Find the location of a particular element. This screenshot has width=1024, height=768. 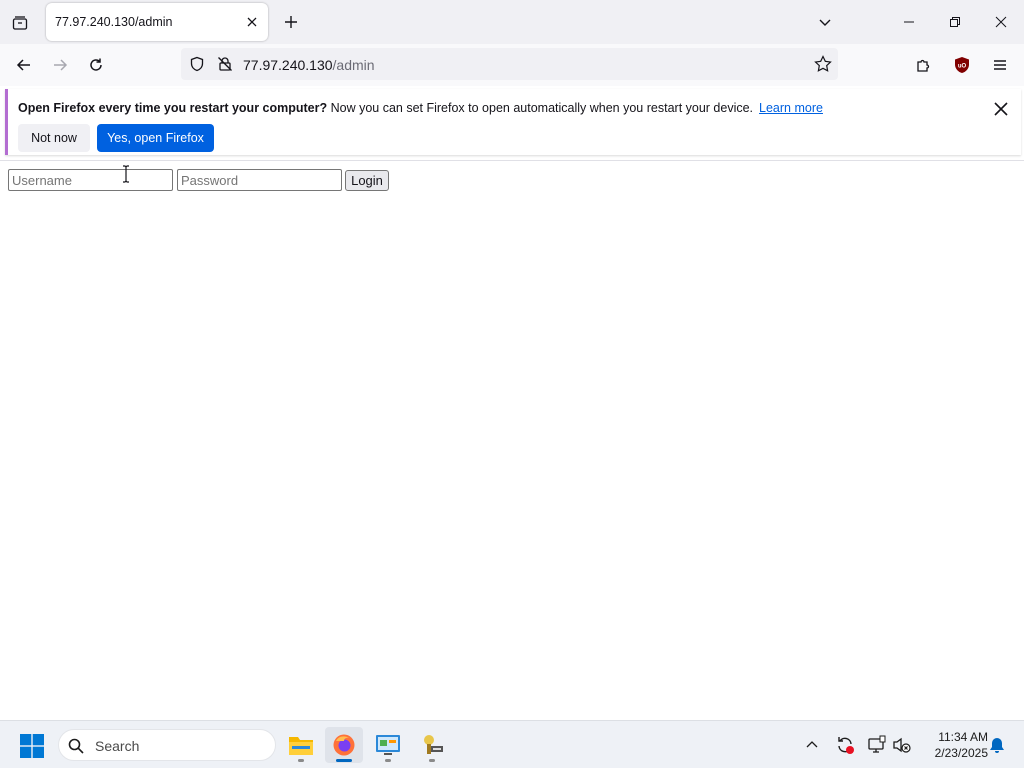

url-path: /admin is located at coordinates (353, 65).